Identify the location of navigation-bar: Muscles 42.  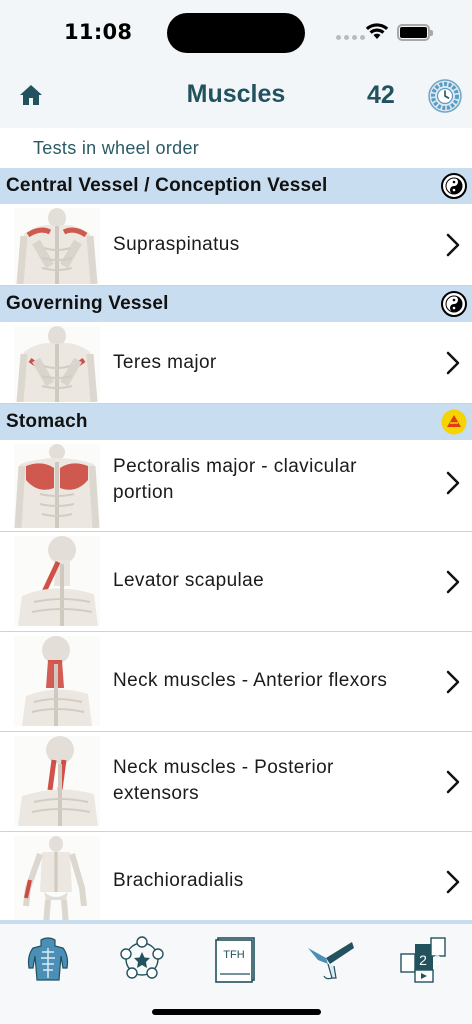
(236, 95).